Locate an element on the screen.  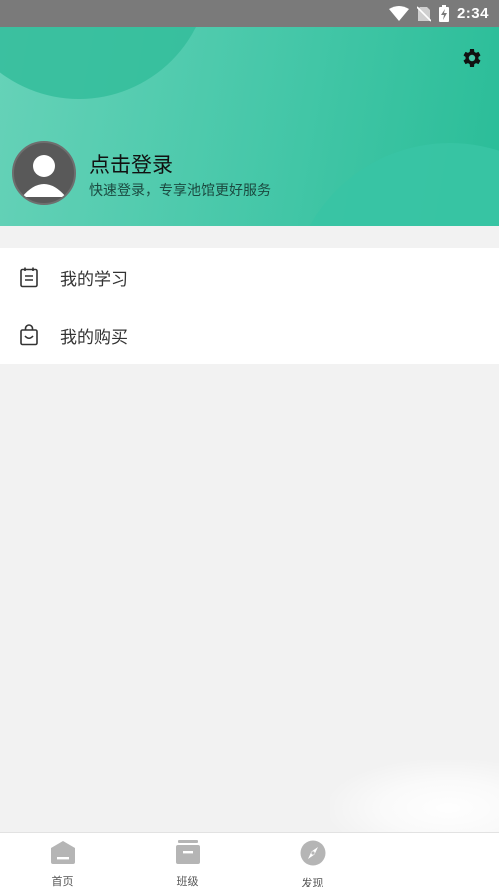
tab-label: 发现 is located at coordinates (312, 882).